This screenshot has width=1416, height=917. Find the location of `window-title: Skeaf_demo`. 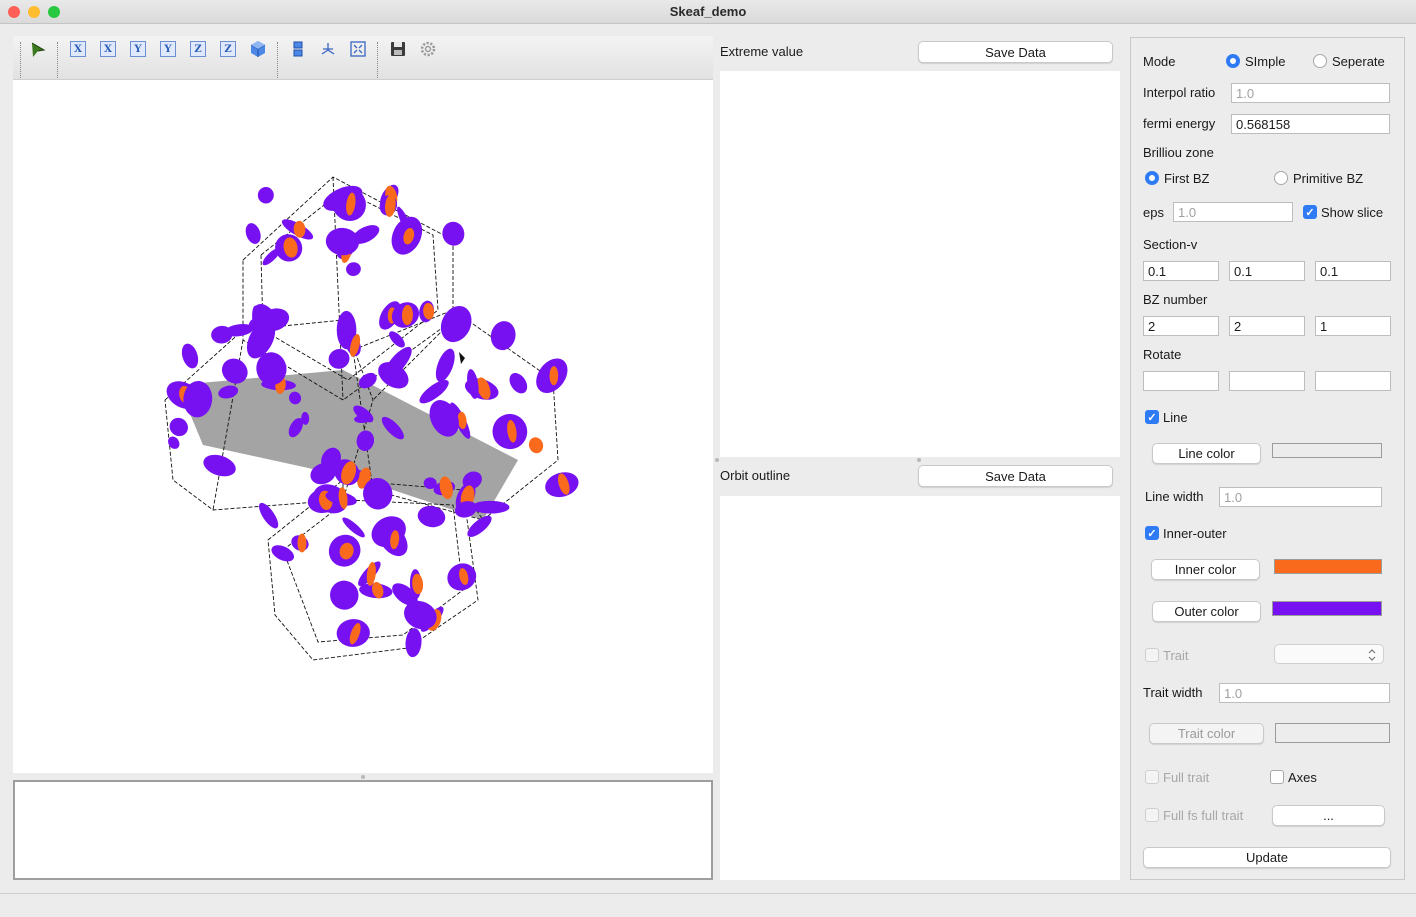

window-title: Skeaf_demo is located at coordinates (708, 11).